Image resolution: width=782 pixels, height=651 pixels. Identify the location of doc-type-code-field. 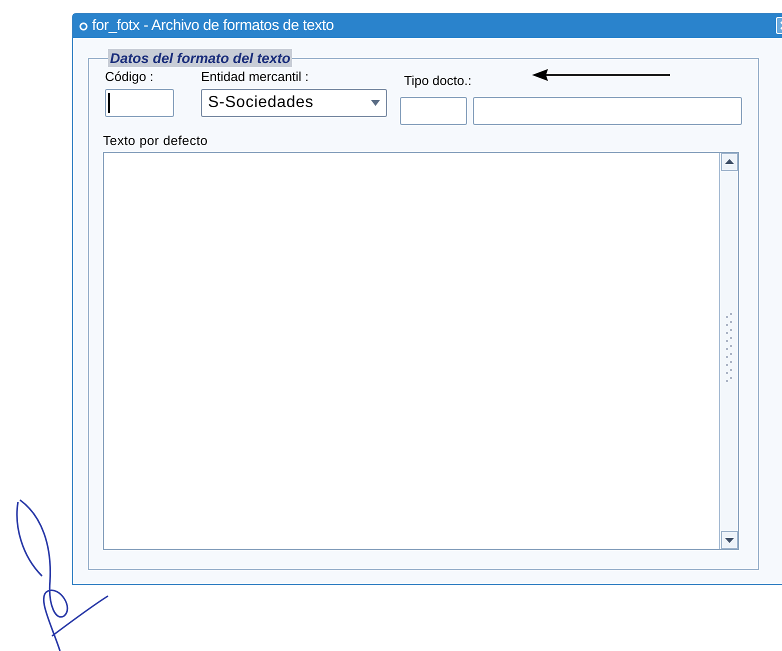
(433, 111).